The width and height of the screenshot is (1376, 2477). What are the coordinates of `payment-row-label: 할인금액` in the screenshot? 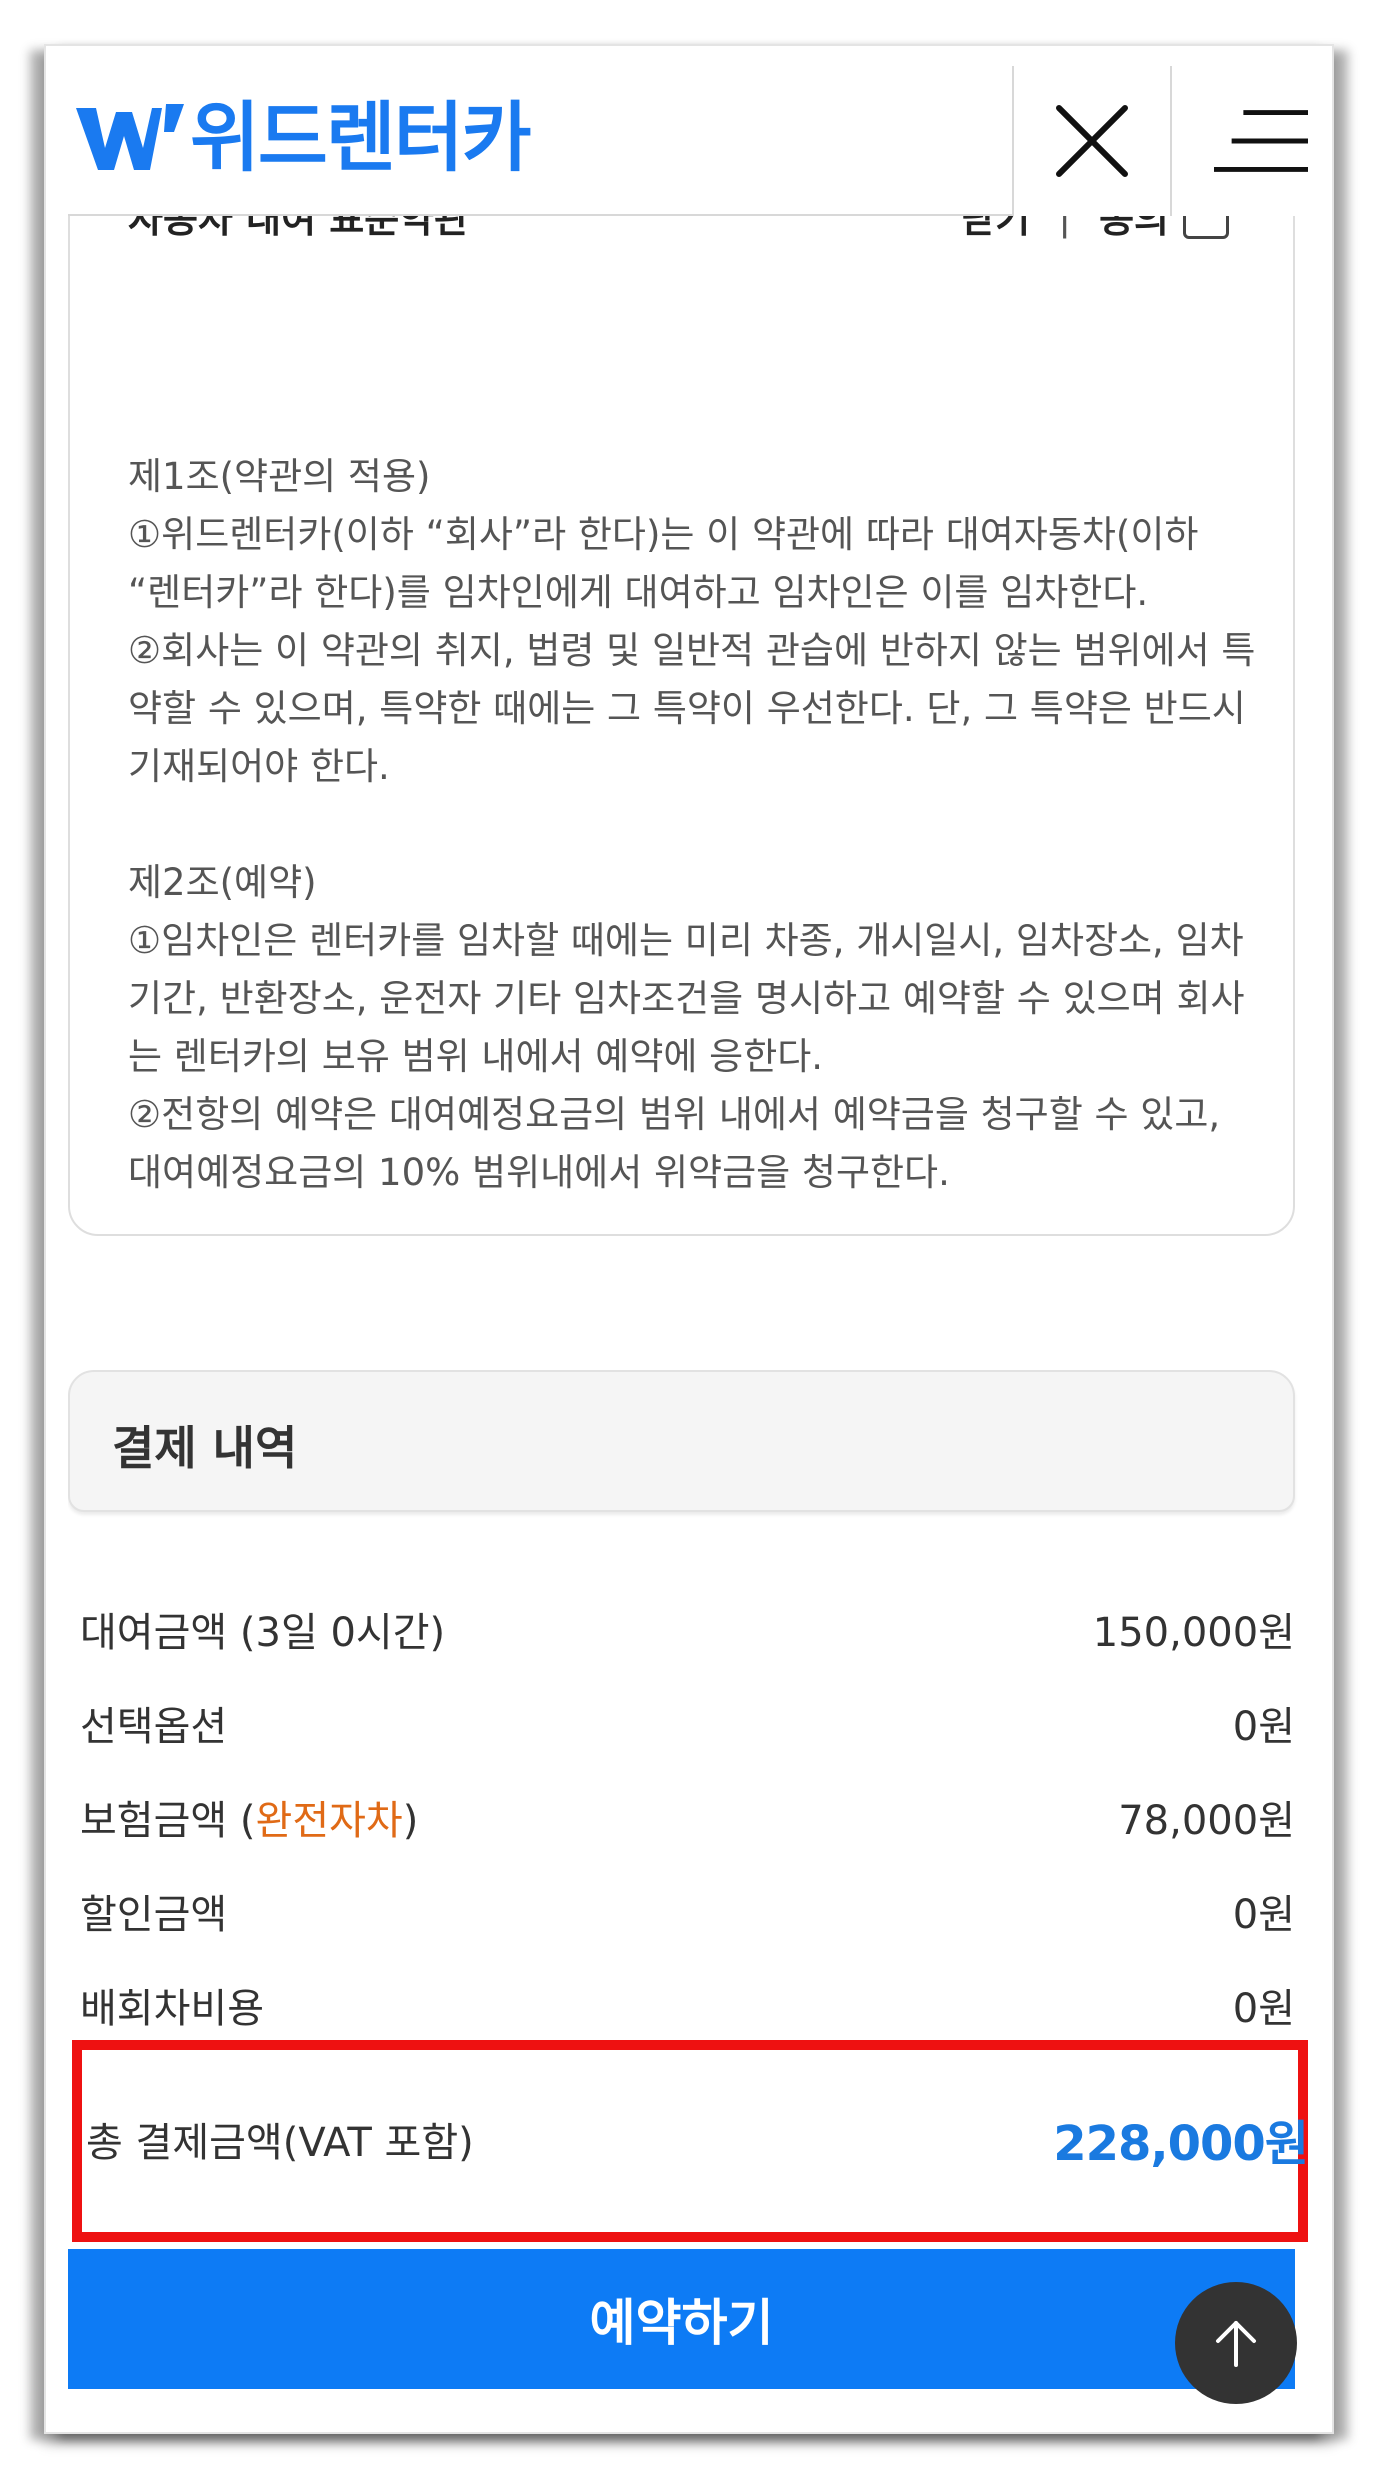 It's located at (154, 1915).